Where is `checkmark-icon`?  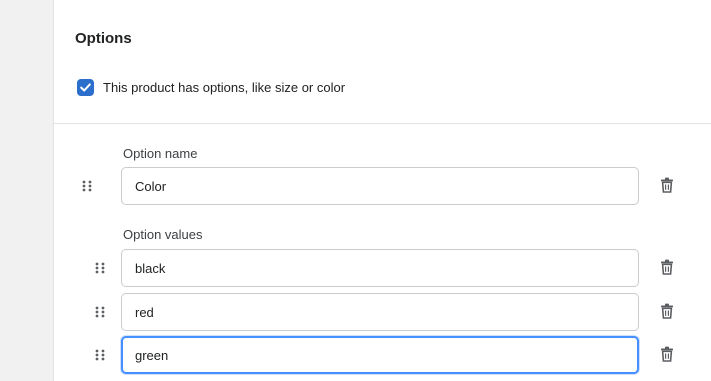 checkmark-icon is located at coordinates (85, 87).